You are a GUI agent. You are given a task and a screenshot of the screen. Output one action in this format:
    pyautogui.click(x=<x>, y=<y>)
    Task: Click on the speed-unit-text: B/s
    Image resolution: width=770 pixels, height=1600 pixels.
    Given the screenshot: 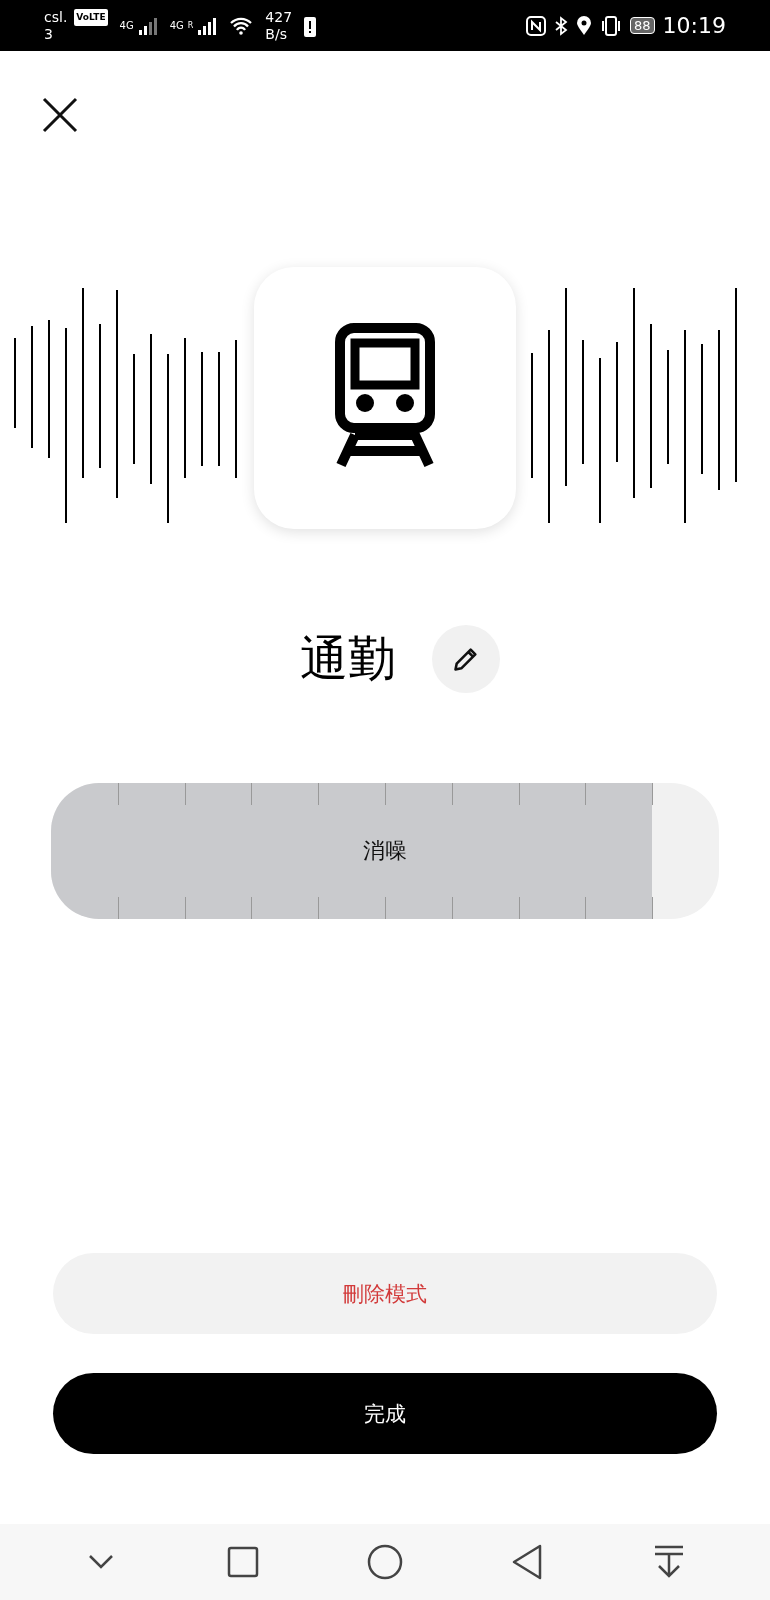 What is the action you would take?
    pyautogui.click(x=276, y=34)
    